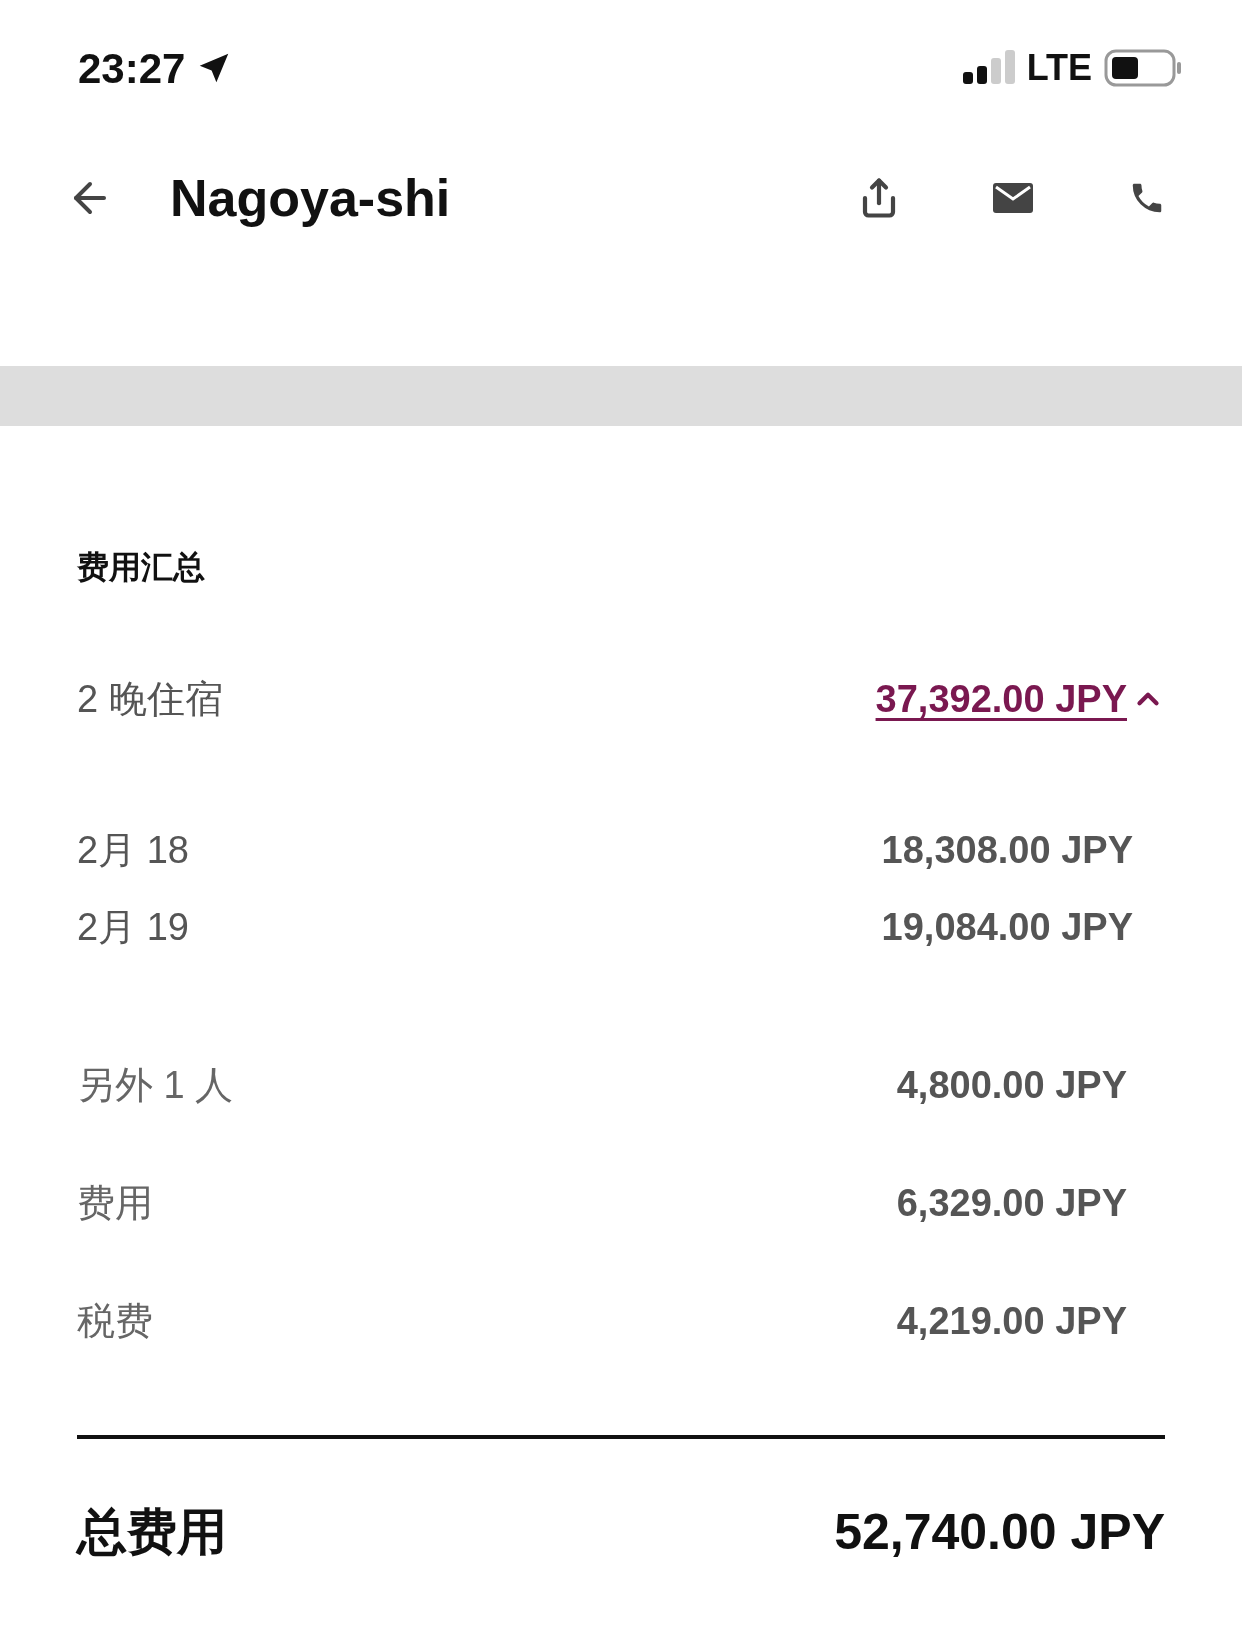 The height and width of the screenshot is (1647, 1242). What do you see at coordinates (1011, 1321) in the screenshot?
I see `fee-amount: 4,219.00 JPY` at bounding box center [1011, 1321].